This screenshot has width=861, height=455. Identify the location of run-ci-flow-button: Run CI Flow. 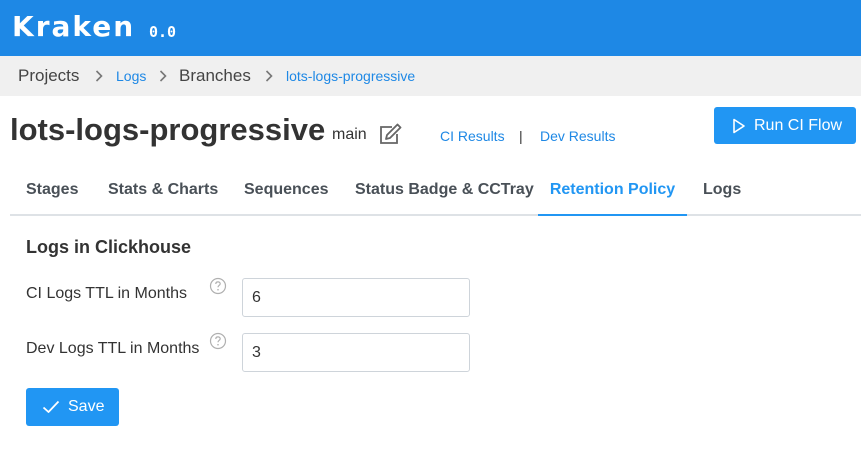
(785, 125).